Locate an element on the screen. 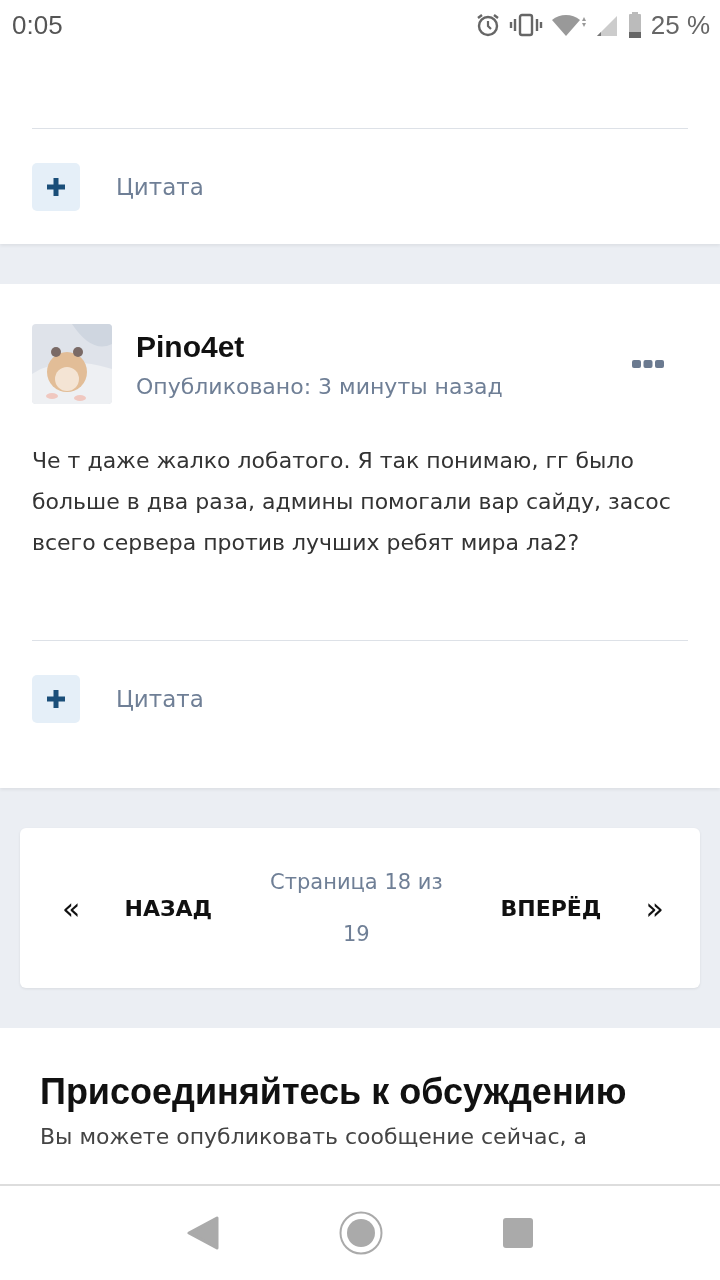 This screenshot has width=720, height=1280. back-icon is located at coordinates (203, 1233).